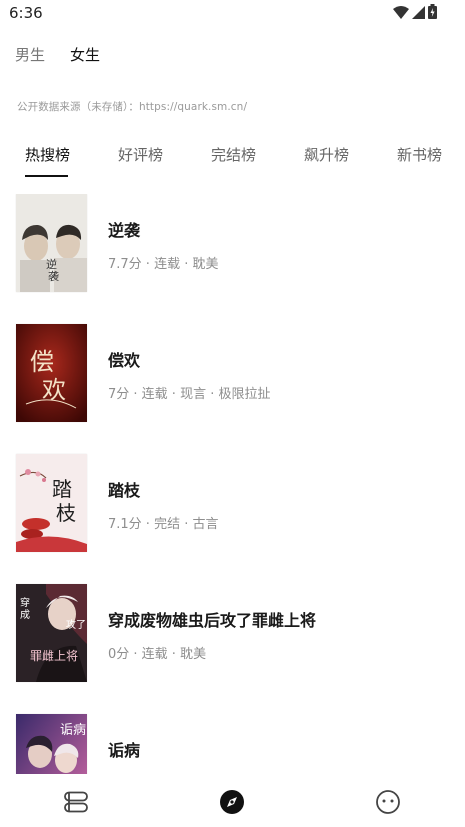 The height and width of the screenshot is (827, 465). What do you see at coordinates (51, 243) in the screenshot?
I see `book-cover: 逆 袭` at bounding box center [51, 243].